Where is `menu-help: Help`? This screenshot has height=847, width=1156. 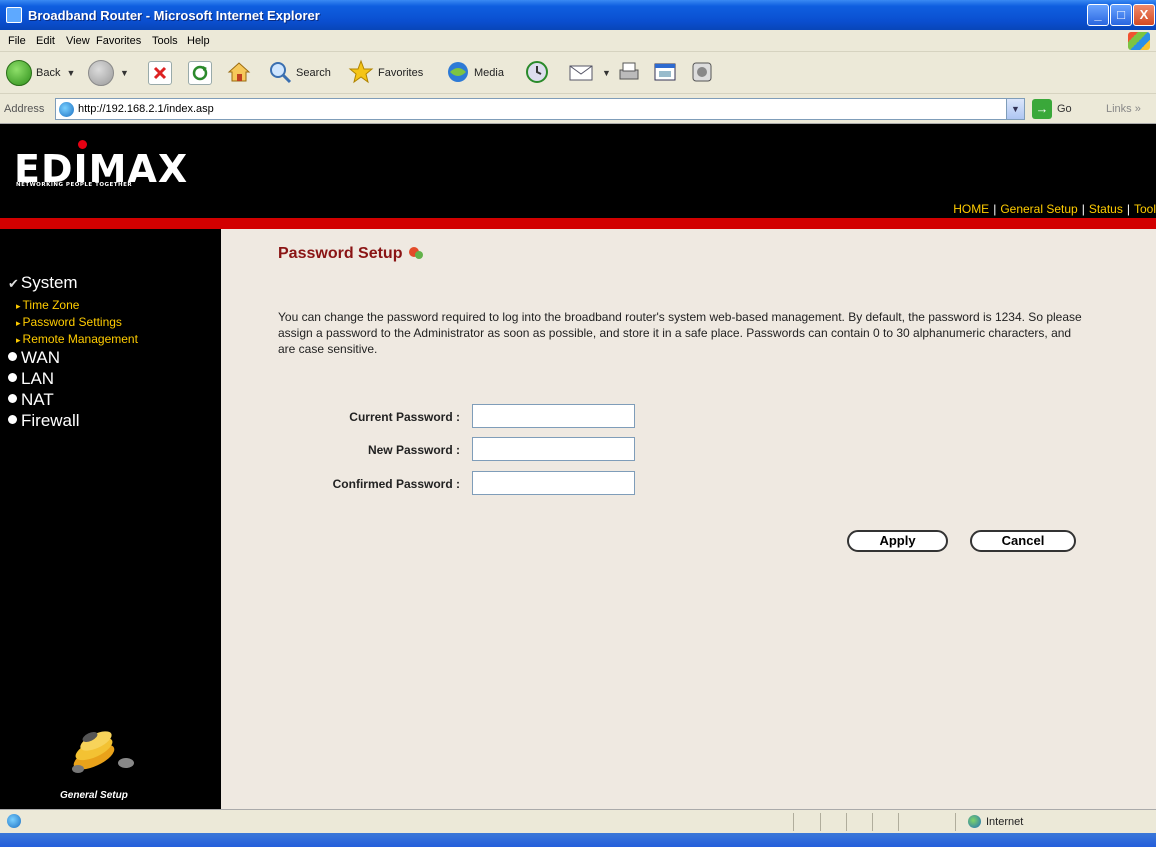
menu-help: Help is located at coordinates (198, 41).